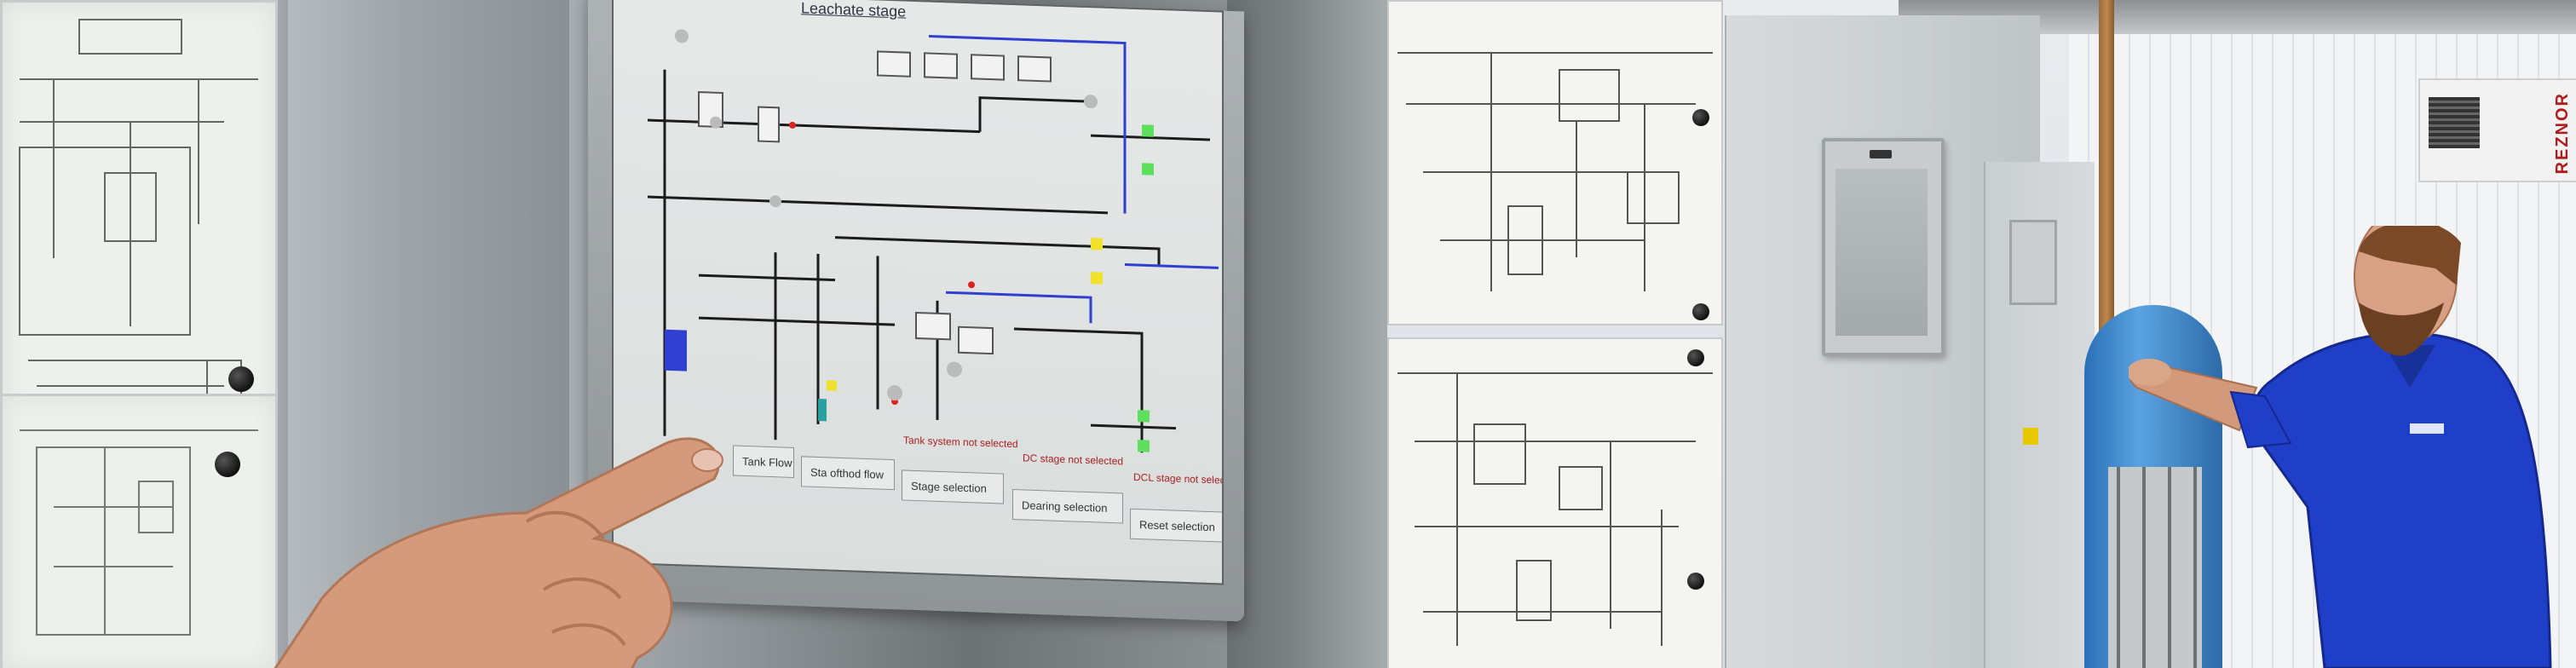 The image size is (2576, 668). What do you see at coordinates (2454, 122) in the screenshot?
I see `heater-grille` at bounding box center [2454, 122].